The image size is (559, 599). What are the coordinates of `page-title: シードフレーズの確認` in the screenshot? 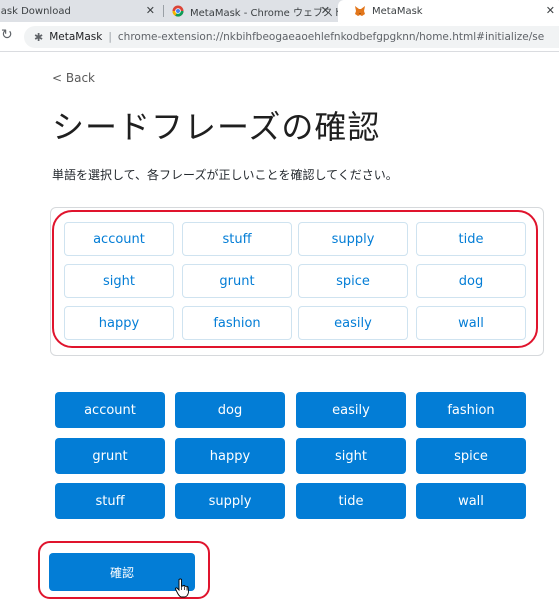 It's located at (216, 127).